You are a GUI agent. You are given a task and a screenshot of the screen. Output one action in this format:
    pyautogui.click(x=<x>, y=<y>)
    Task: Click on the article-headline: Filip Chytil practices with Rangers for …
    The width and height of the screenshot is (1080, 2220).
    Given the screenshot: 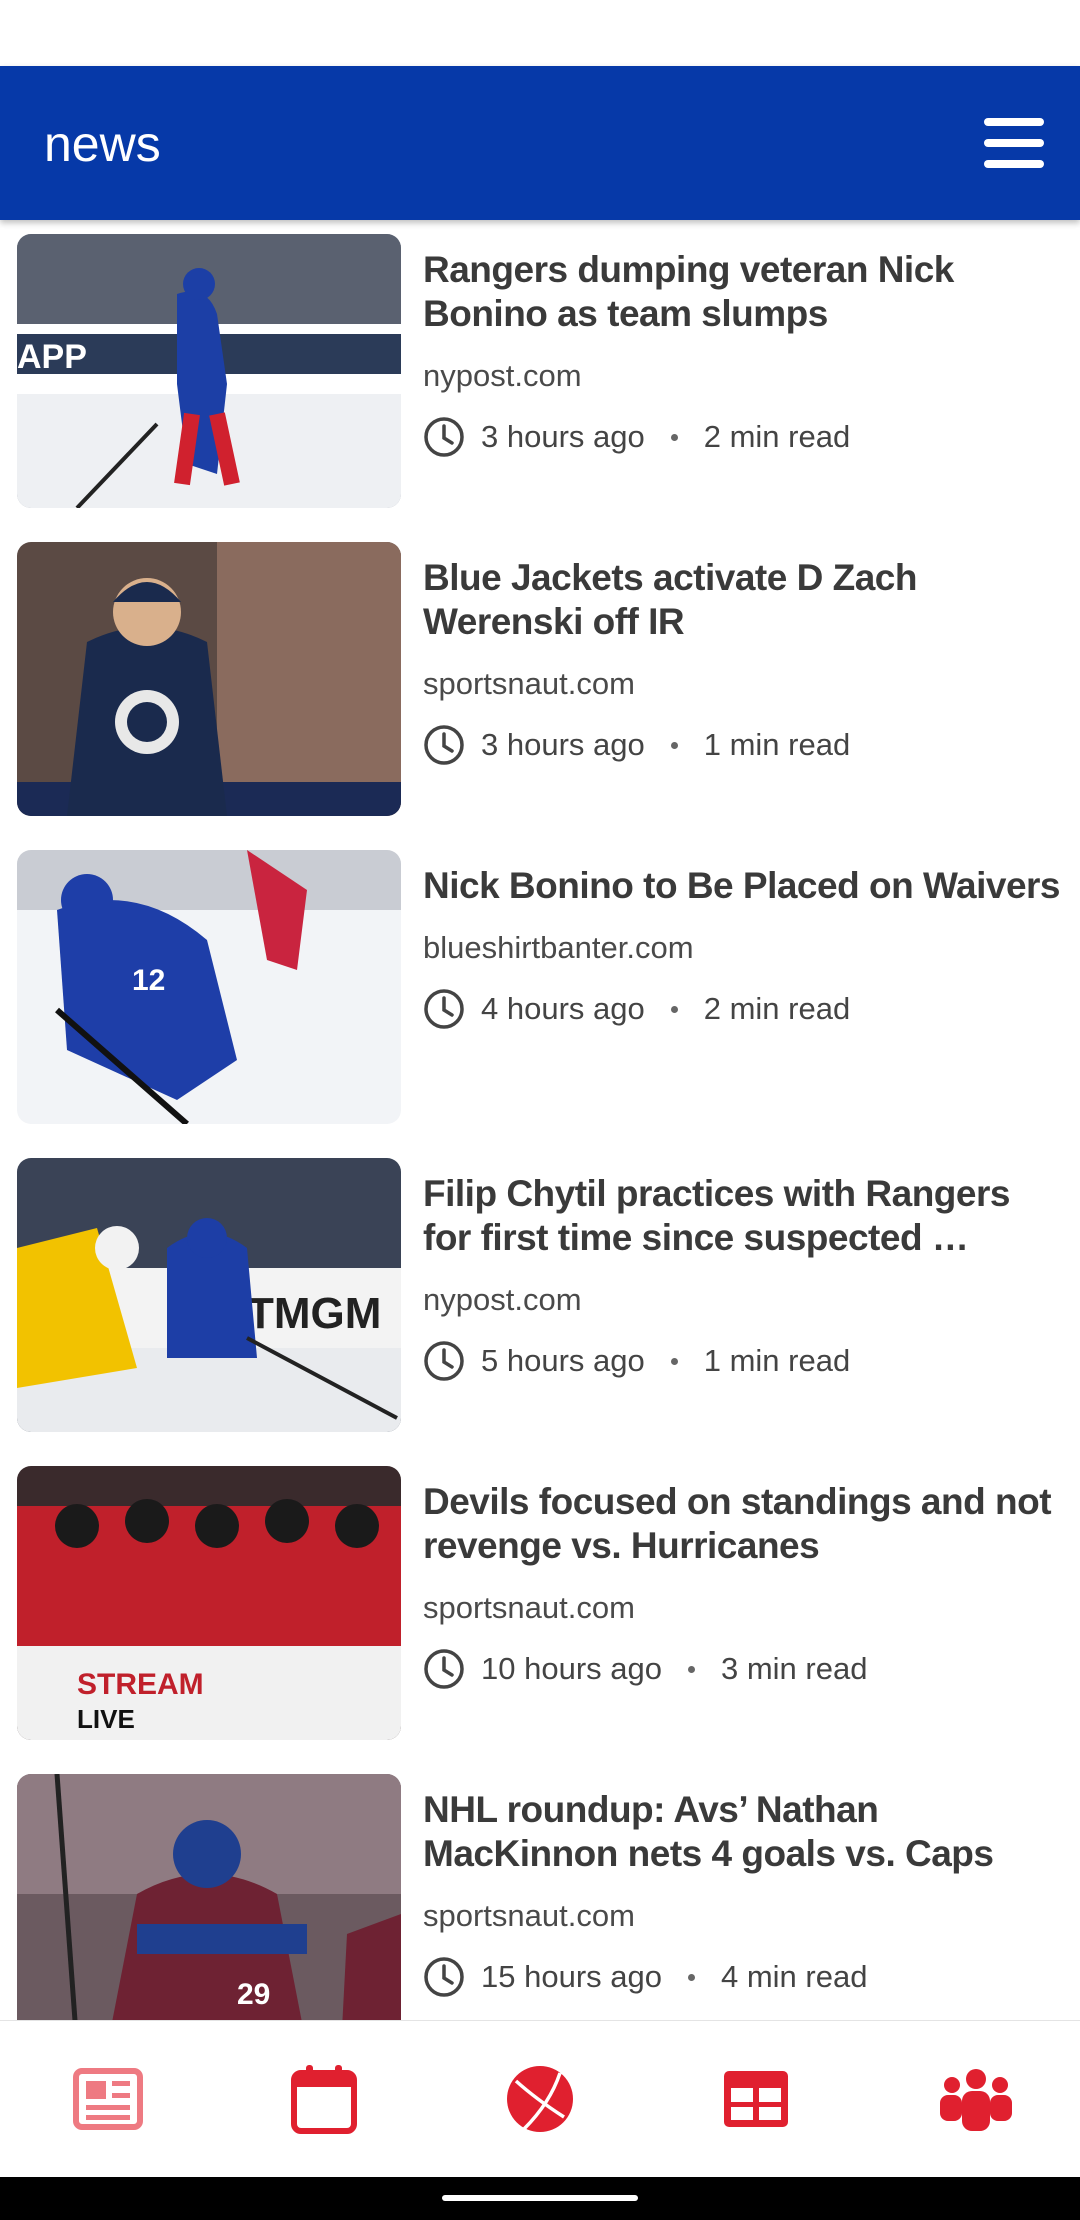 What is the action you would take?
    pyautogui.click(x=716, y=1215)
    